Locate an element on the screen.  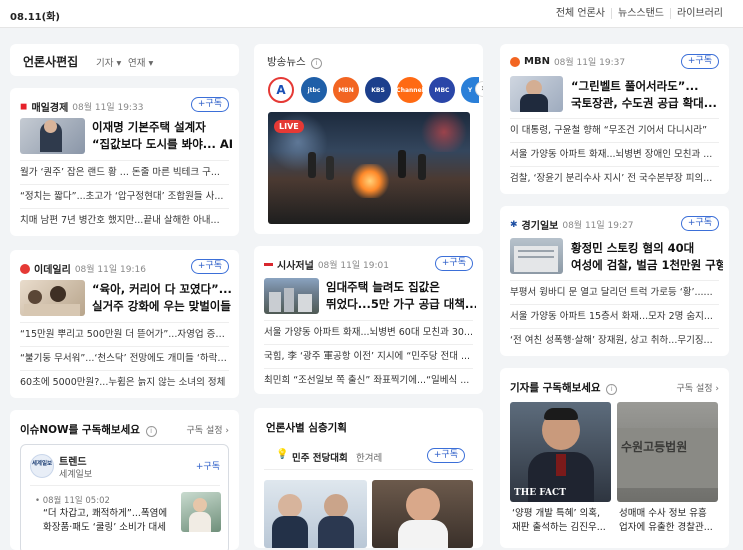
press-name: 매일경제 is located at coordinates (49, 106).